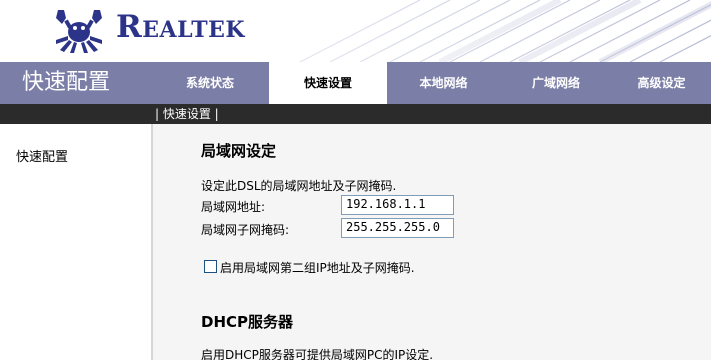  Describe the element at coordinates (239, 151) in the screenshot. I see `lan-settings-title: 局域网设定` at that location.